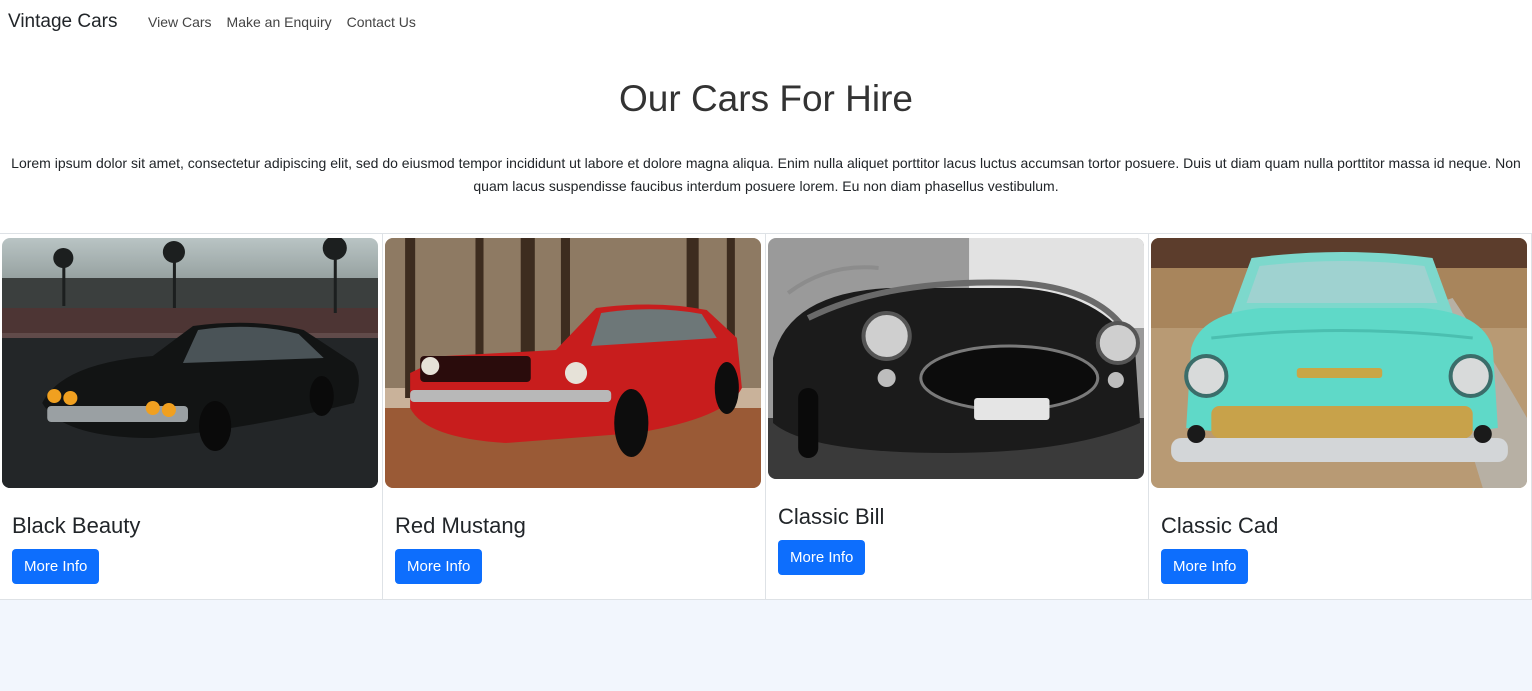 The width and height of the screenshot is (1532, 691). Describe the element at coordinates (1339, 363) in the screenshot. I see `car-image-classic-cad` at that location.